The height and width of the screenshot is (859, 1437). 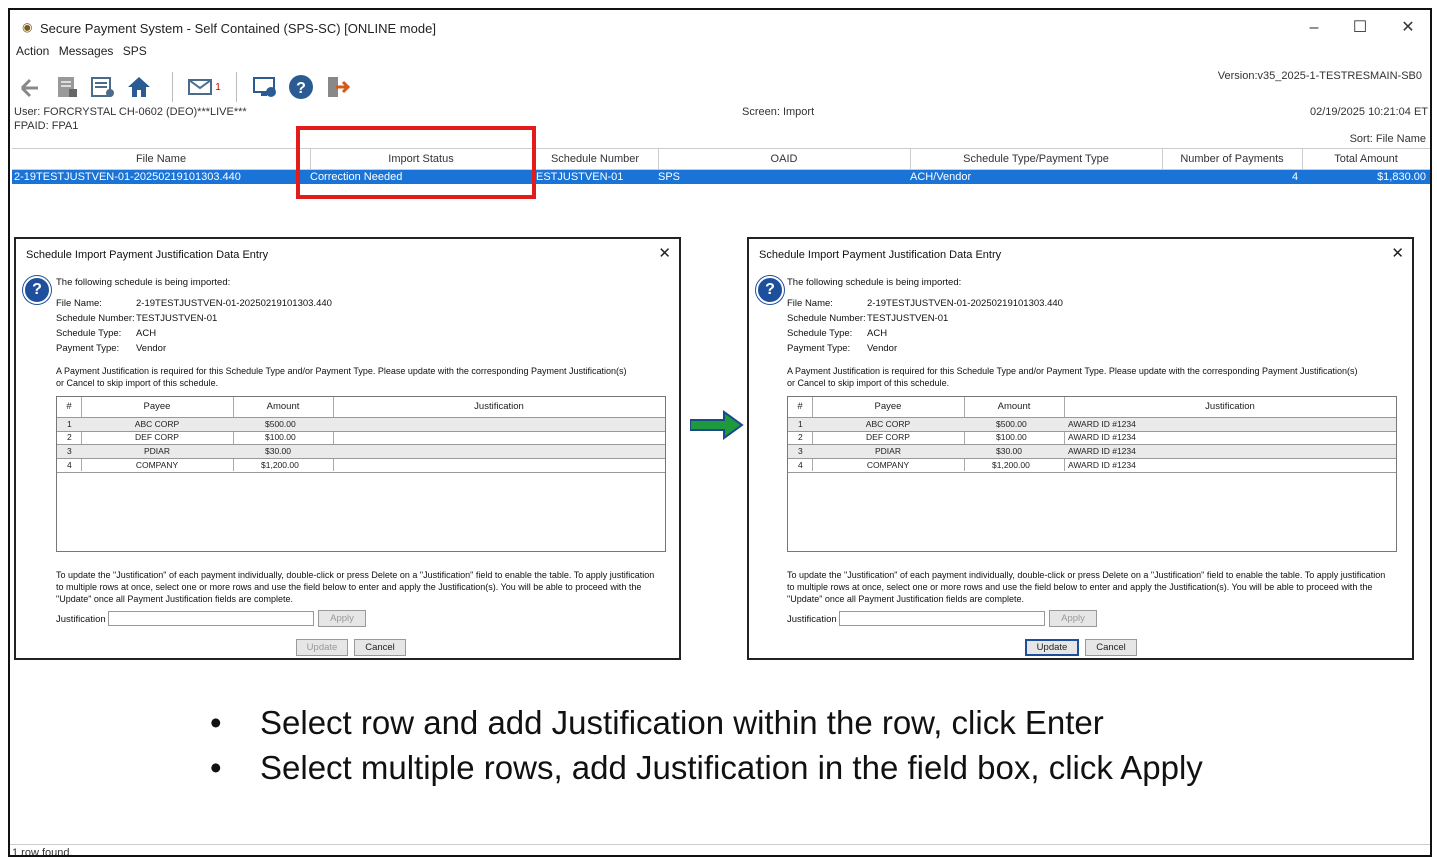 What do you see at coordinates (877, 333) in the screenshot?
I see `schedule-type-value: ACH` at bounding box center [877, 333].